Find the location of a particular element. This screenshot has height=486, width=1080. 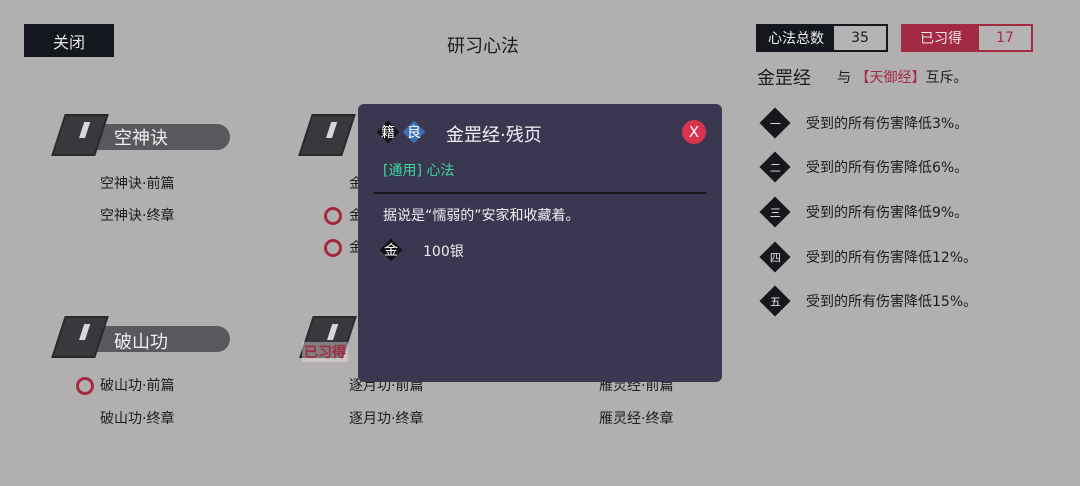

modal-close-button: X is located at coordinates (694, 132).